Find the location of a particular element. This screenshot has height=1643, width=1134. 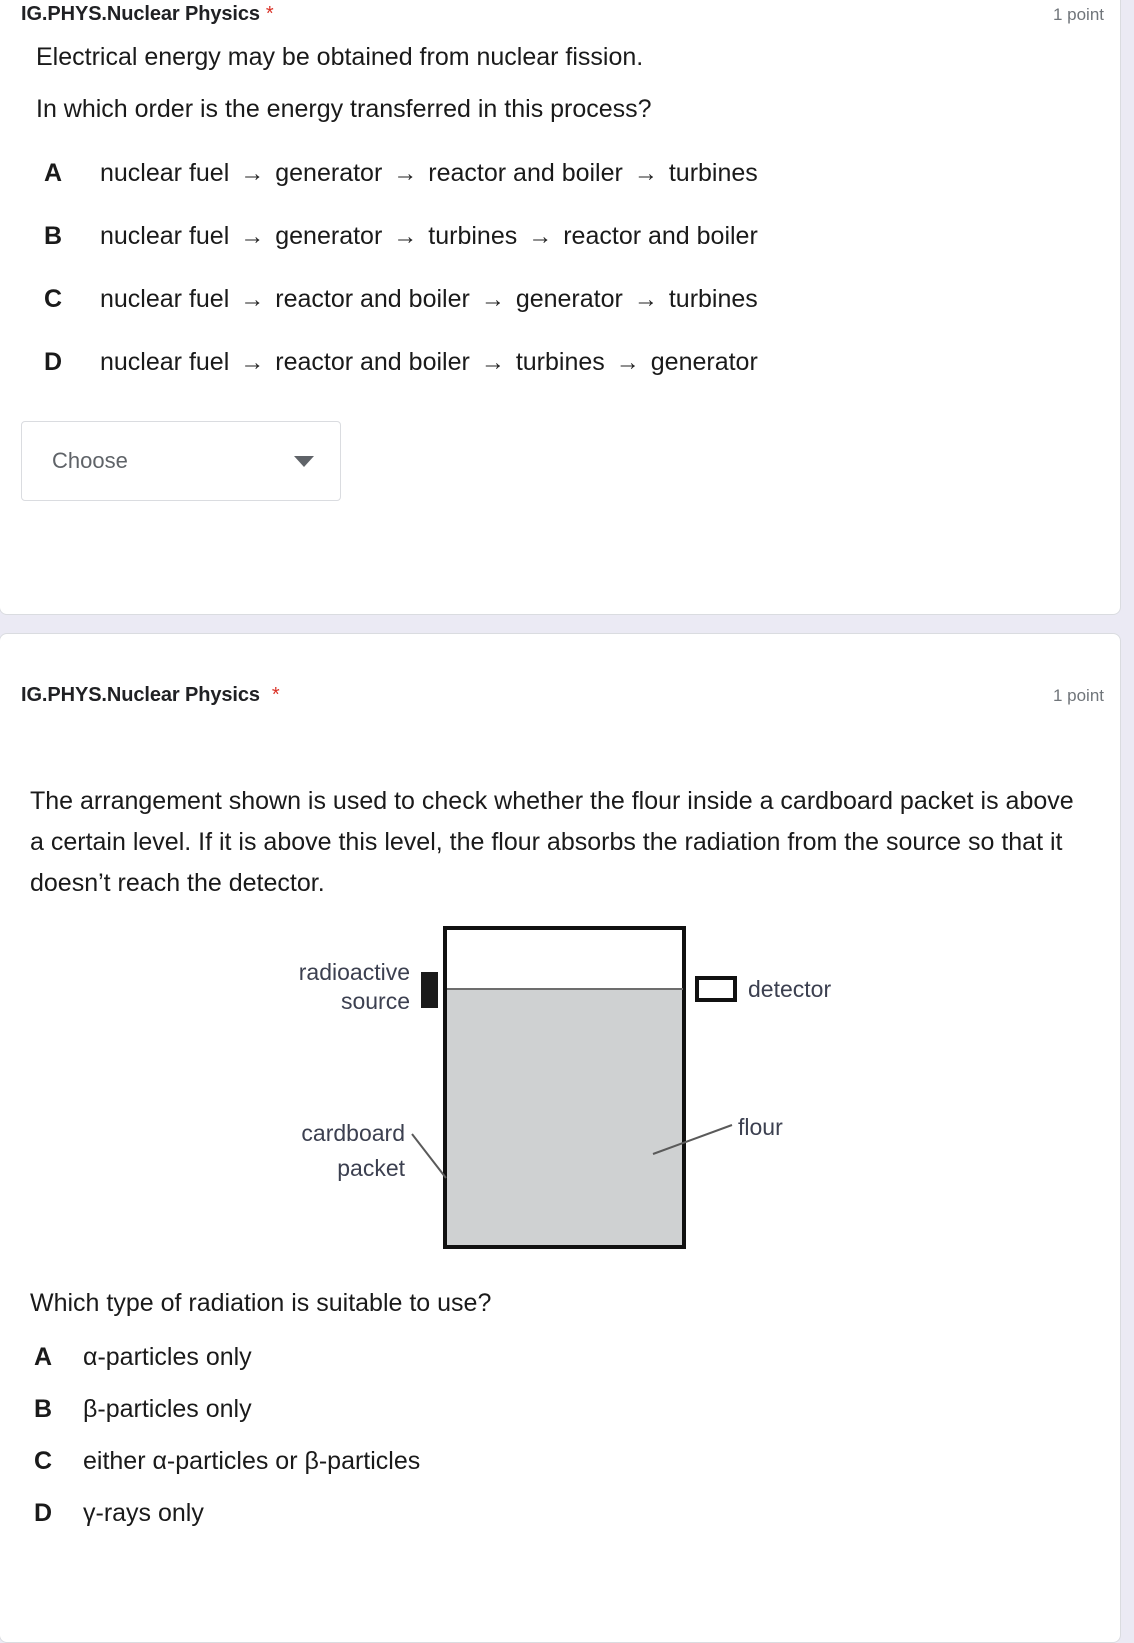

option-step-3: reactor and boiler is located at coordinates (525, 173).